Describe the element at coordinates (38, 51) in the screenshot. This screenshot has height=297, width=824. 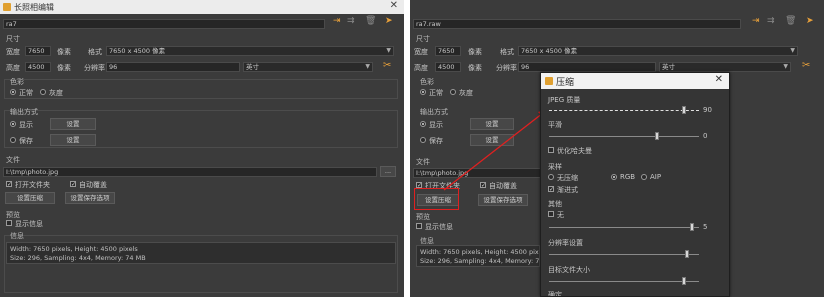
I see `width-input: 7650` at that location.